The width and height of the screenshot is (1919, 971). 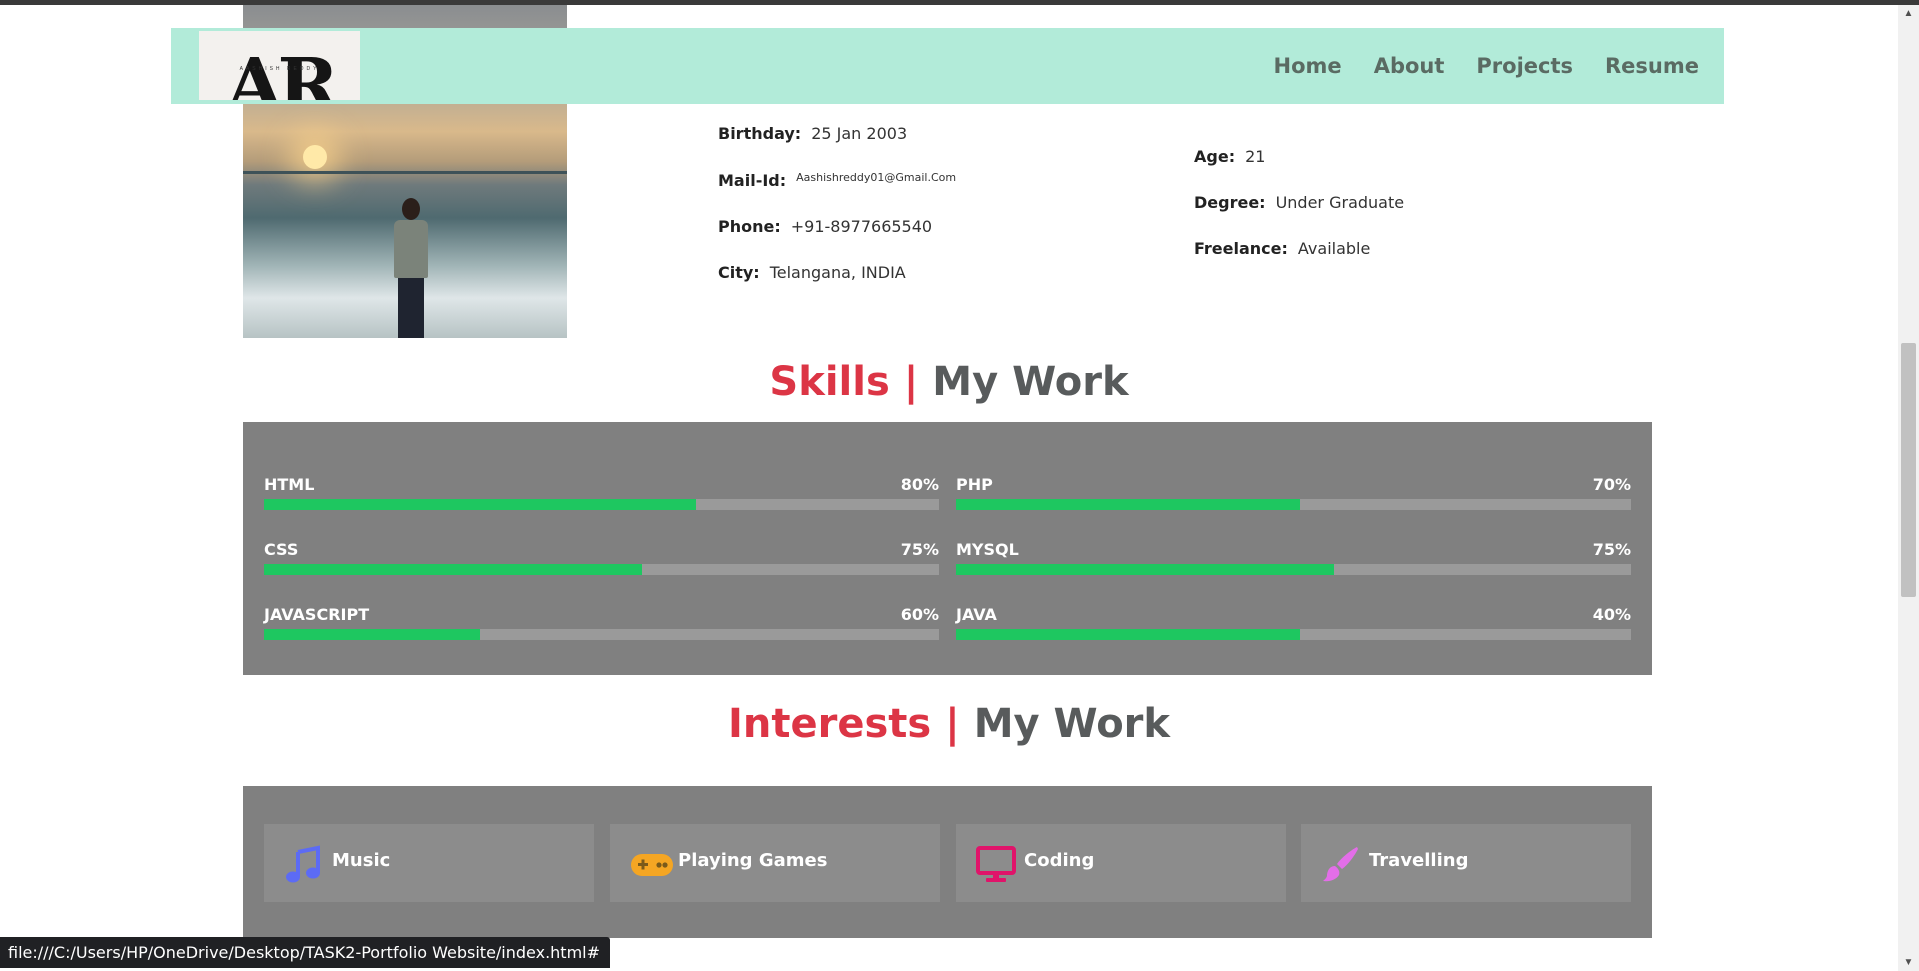 What do you see at coordinates (281, 549) in the screenshot?
I see `skill-name: CSS` at bounding box center [281, 549].